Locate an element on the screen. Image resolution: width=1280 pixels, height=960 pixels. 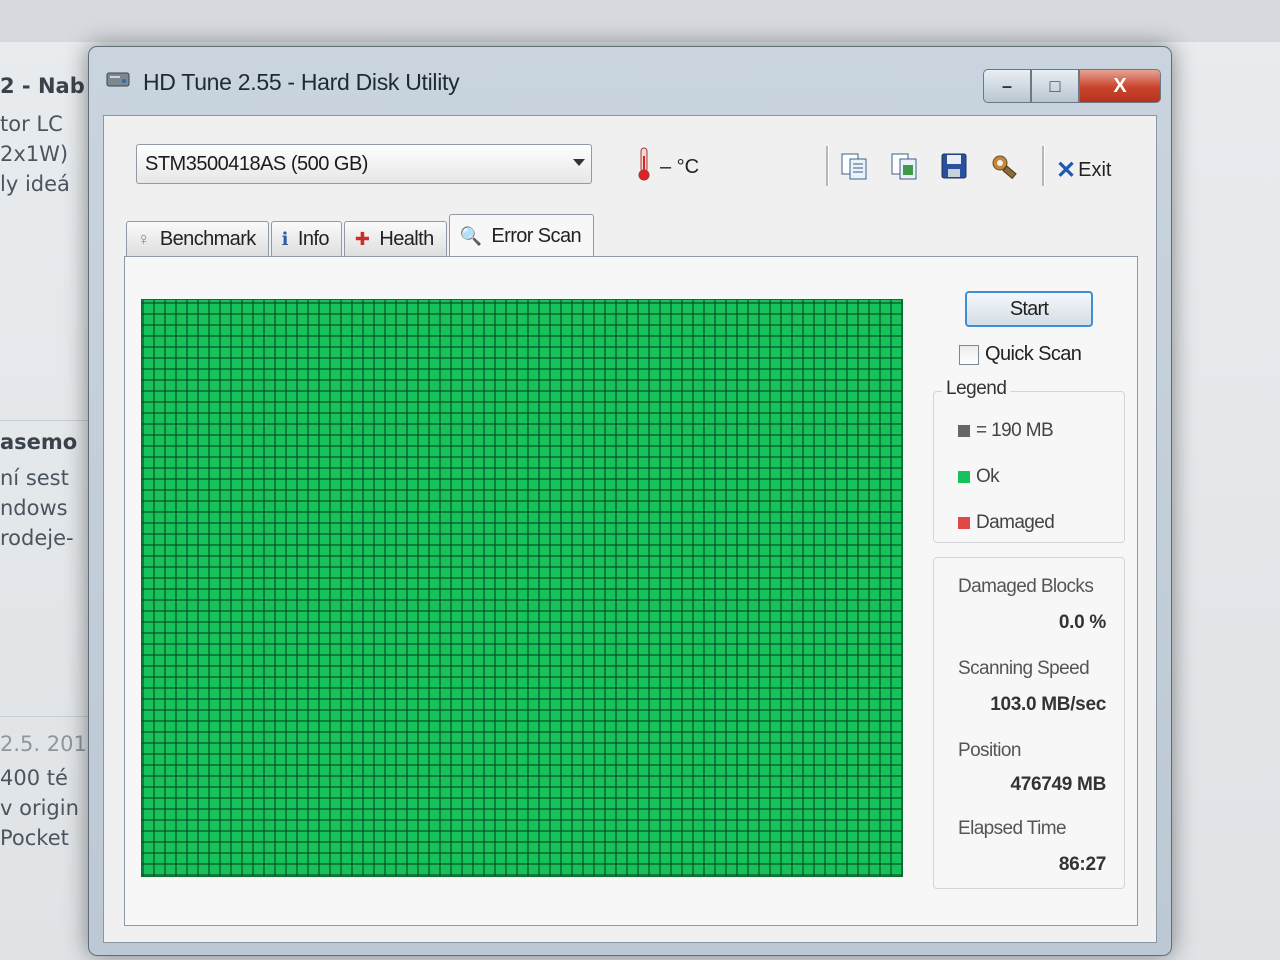
legend-ok-label: Ok is located at coordinates (988, 476).